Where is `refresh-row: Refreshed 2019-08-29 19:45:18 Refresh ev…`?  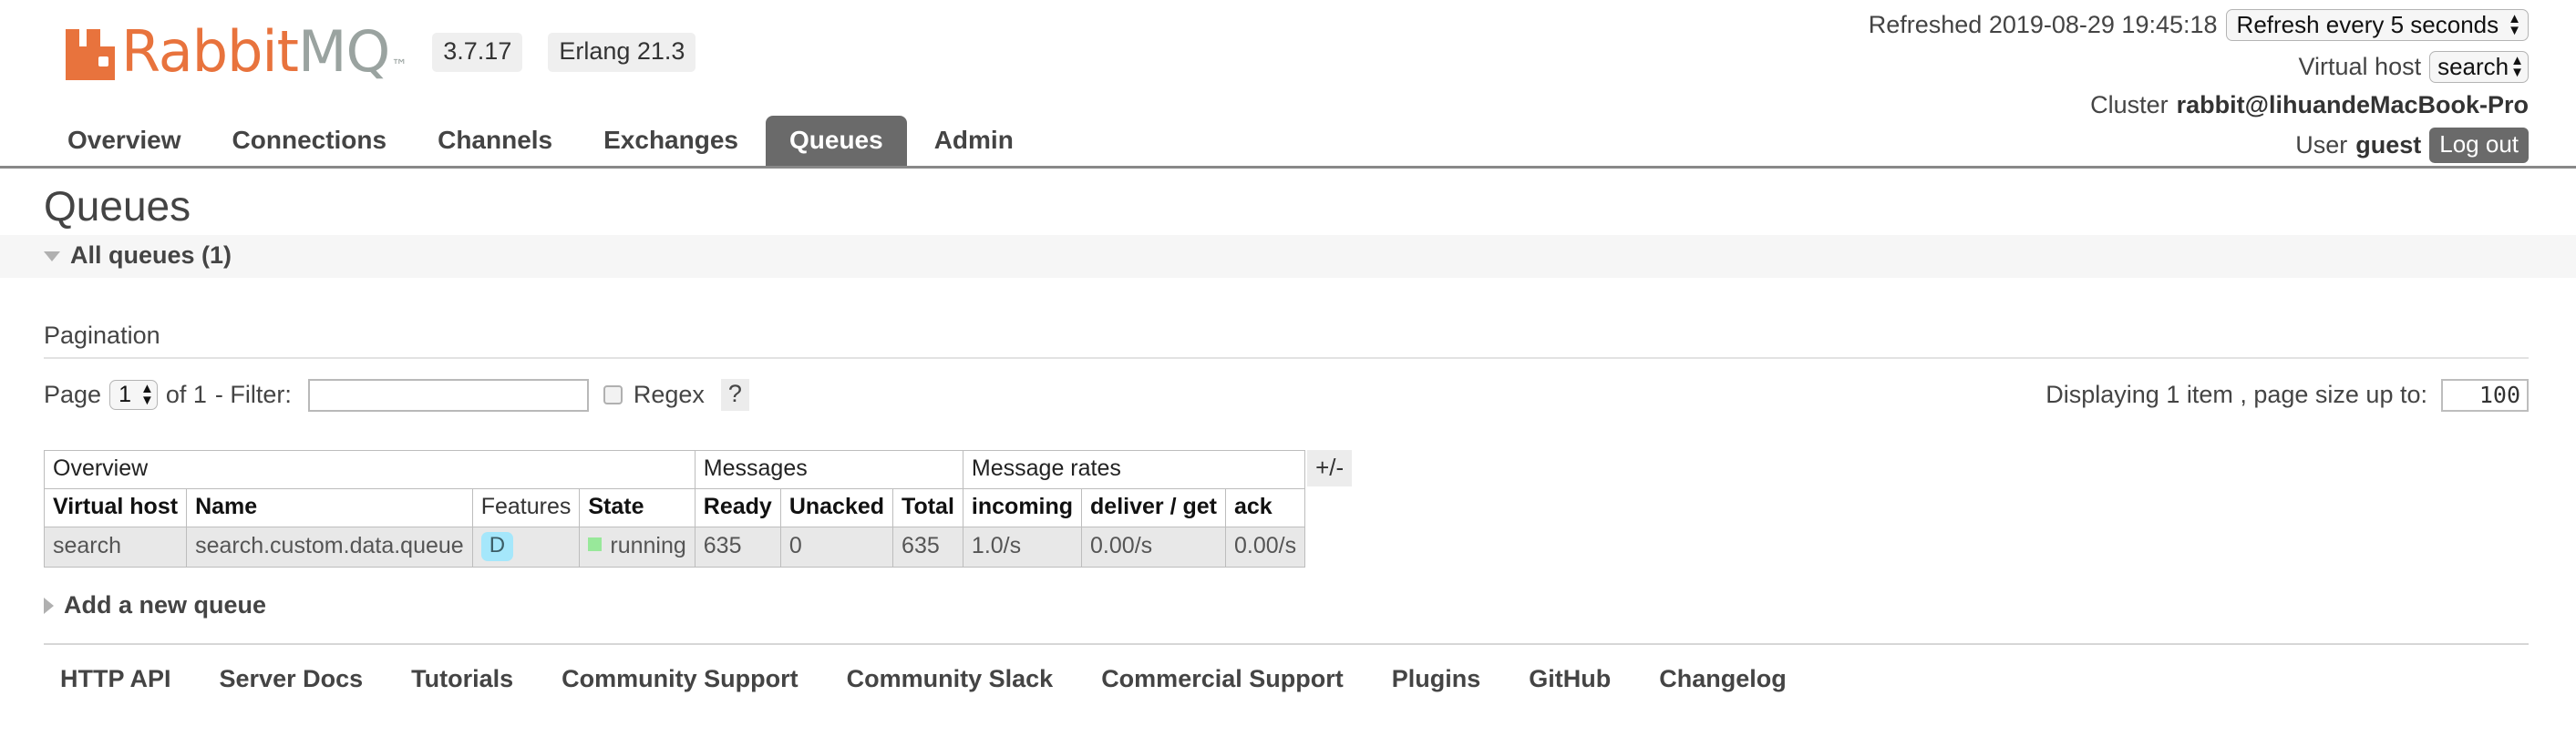
refresh-row: Refreshed 2019-08-29 19:45:18 Refresh ev… is located at coordinates (2199, 25).